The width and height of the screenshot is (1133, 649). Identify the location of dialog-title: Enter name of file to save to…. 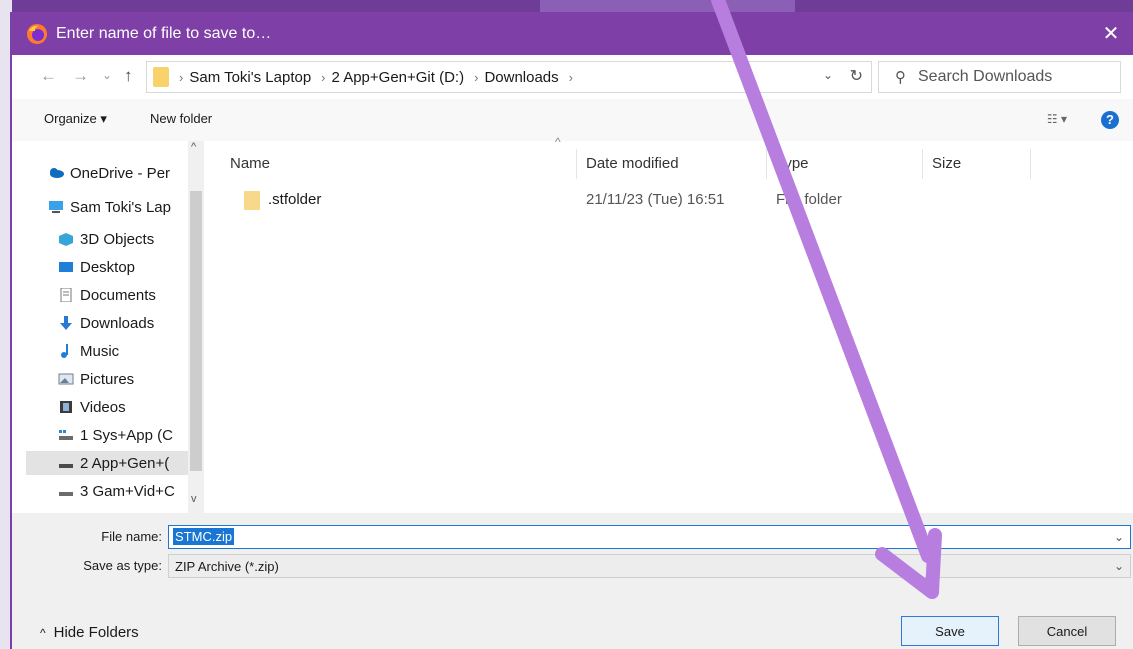
(164, 33).